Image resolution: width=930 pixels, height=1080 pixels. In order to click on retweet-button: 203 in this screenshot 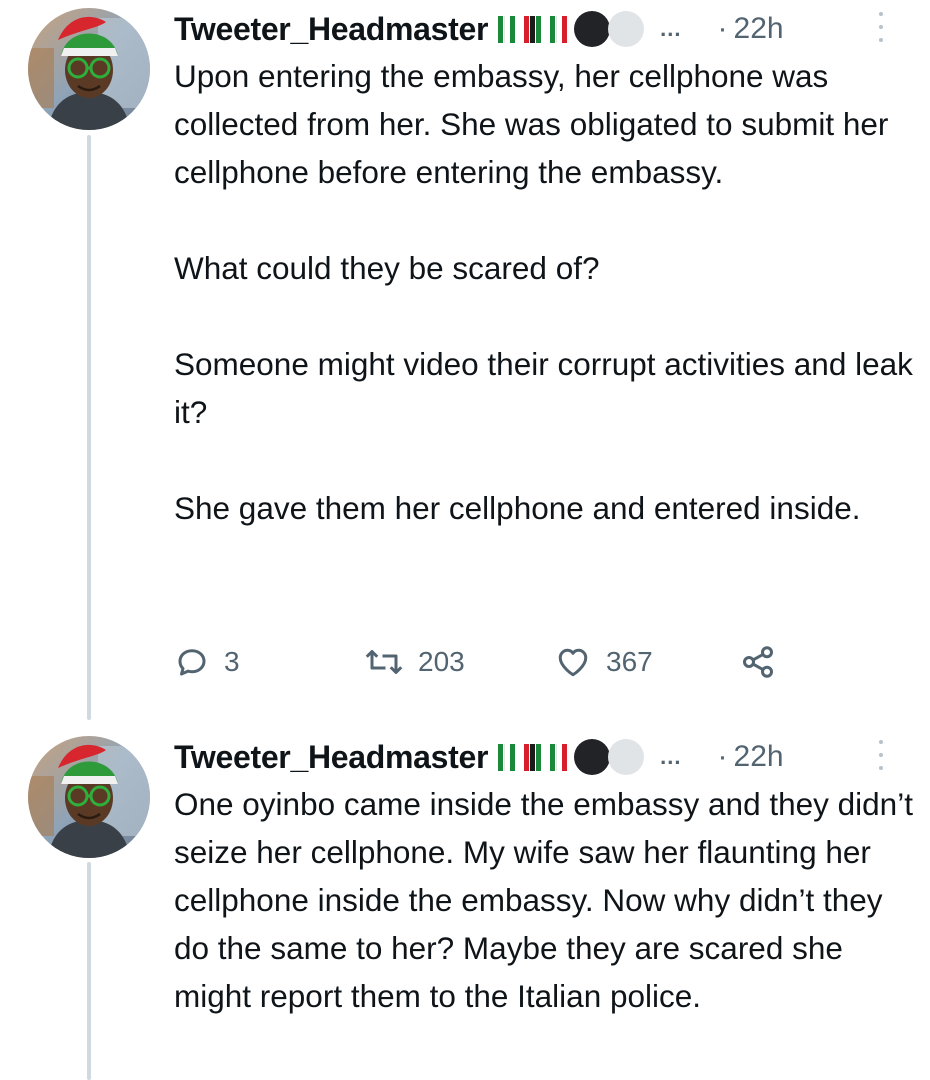, I will do `click(414, 662)`.